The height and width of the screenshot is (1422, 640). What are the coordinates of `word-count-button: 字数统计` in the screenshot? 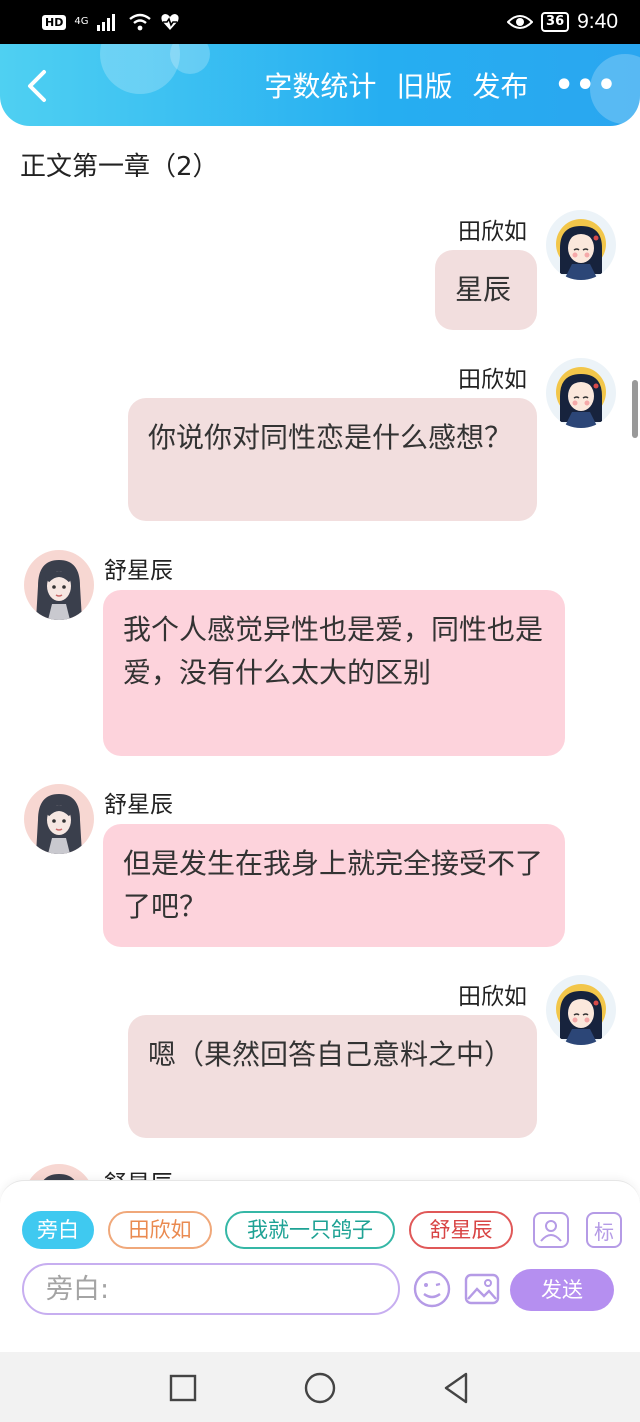 It's located at (320, 85).